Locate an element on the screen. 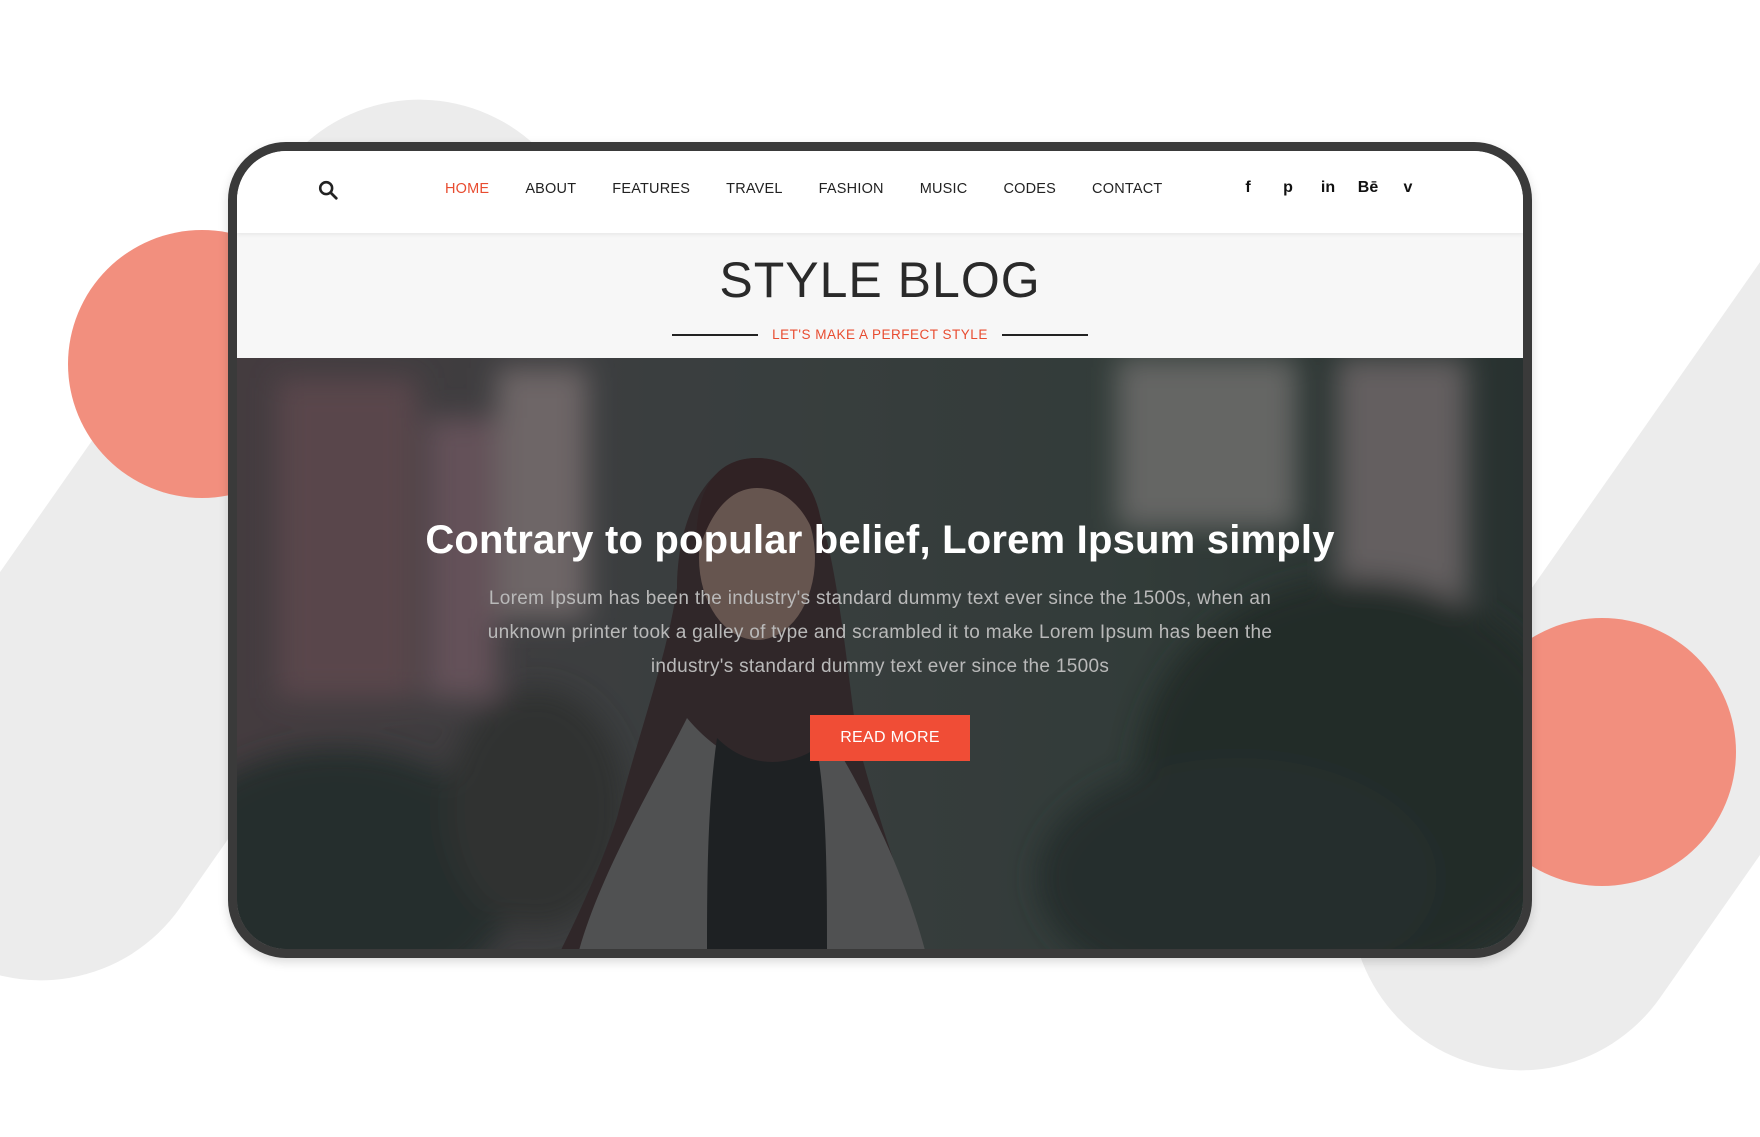 The image size is (1760, 1137). social-links: f p in Bē v is located at coordinates (1328, 188).